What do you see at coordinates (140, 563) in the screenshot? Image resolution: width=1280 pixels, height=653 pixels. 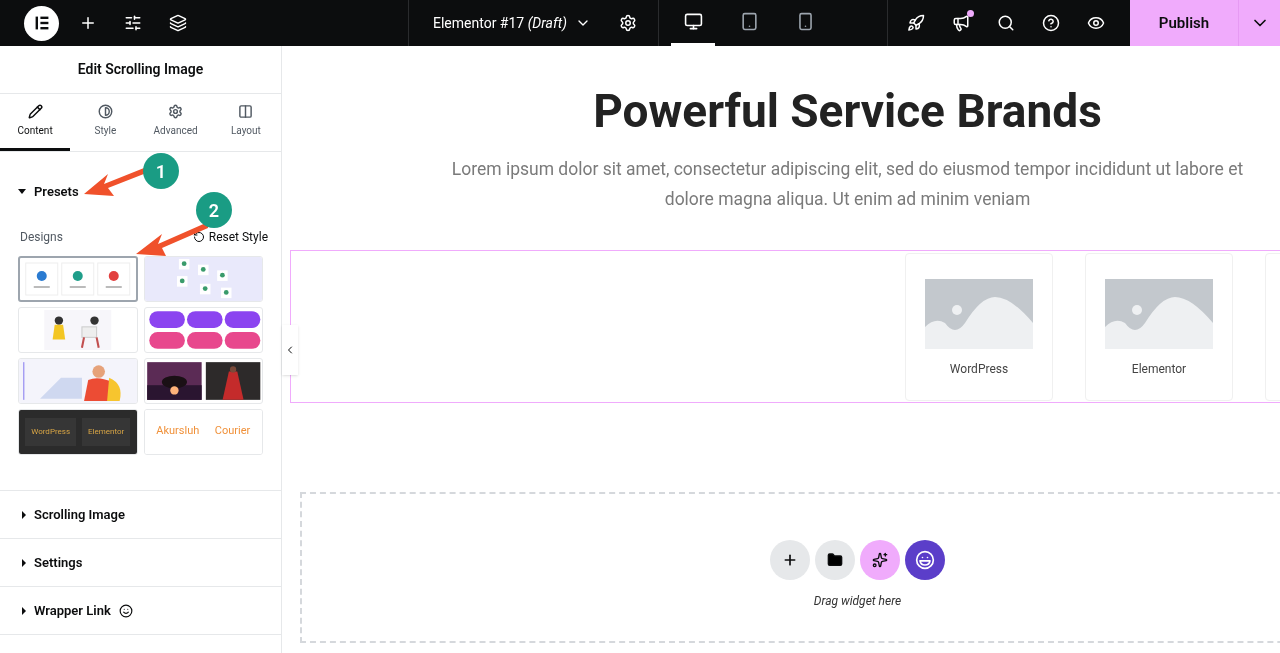 I see `section-header: Settings` at bounding box center [140, 563].